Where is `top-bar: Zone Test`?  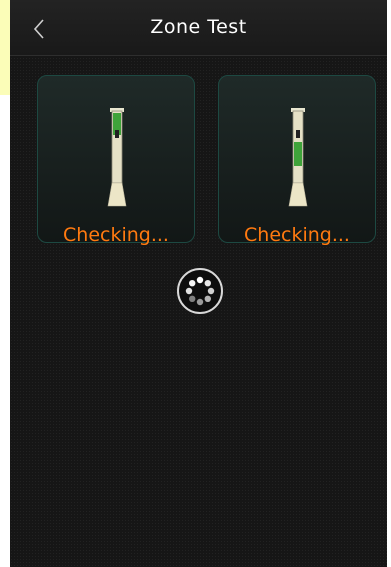 top-bar: Zone Test is located at coordinates (198, 28).